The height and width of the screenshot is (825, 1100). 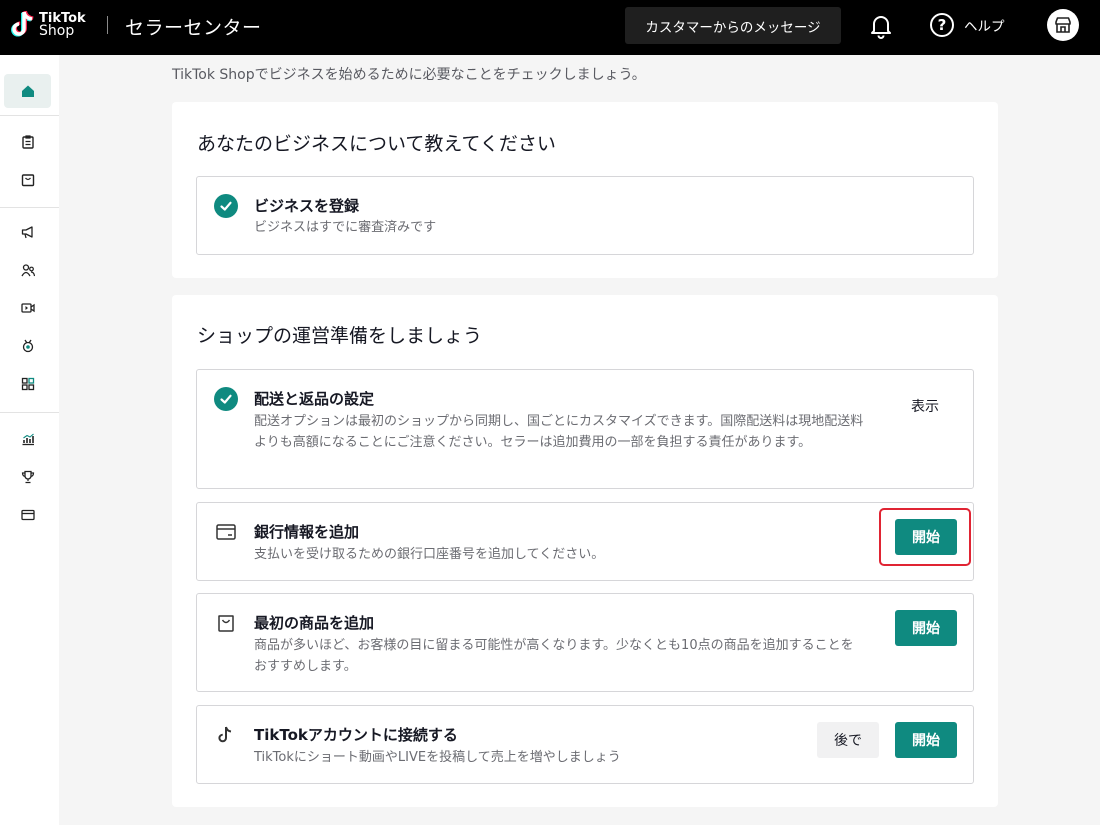 What do you see at coordinates (409, 75) in the screenshot?
I see `intro-text: TikTok Shopでビジネスを始めるために必要なことをチェックしましょう。` at bounding box center [409, 75].